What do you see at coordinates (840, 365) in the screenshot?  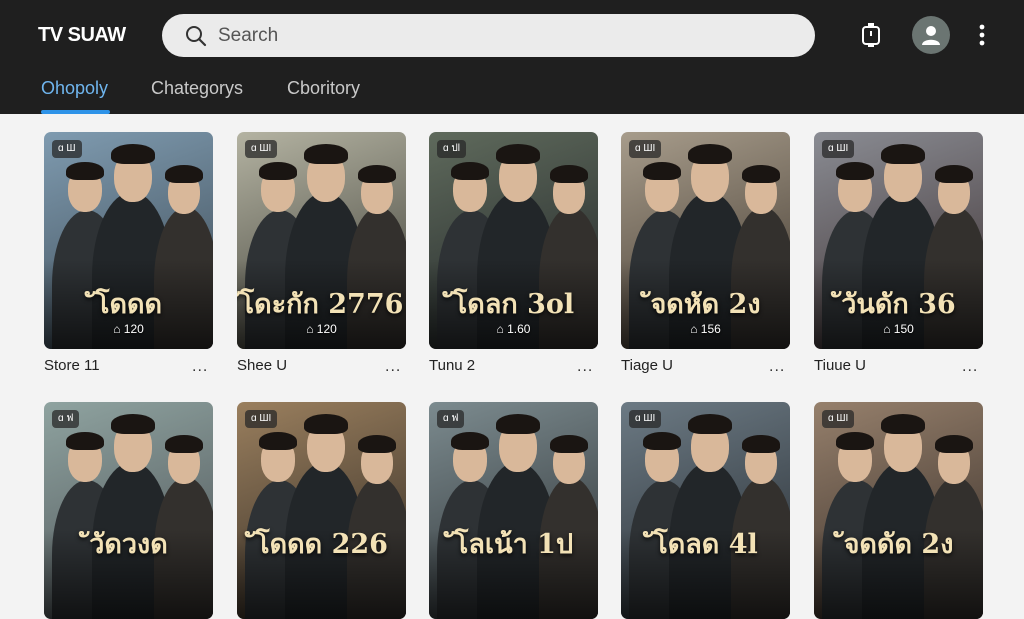 I see `show-title: Tiuue U` at bounding box center [840, 365].